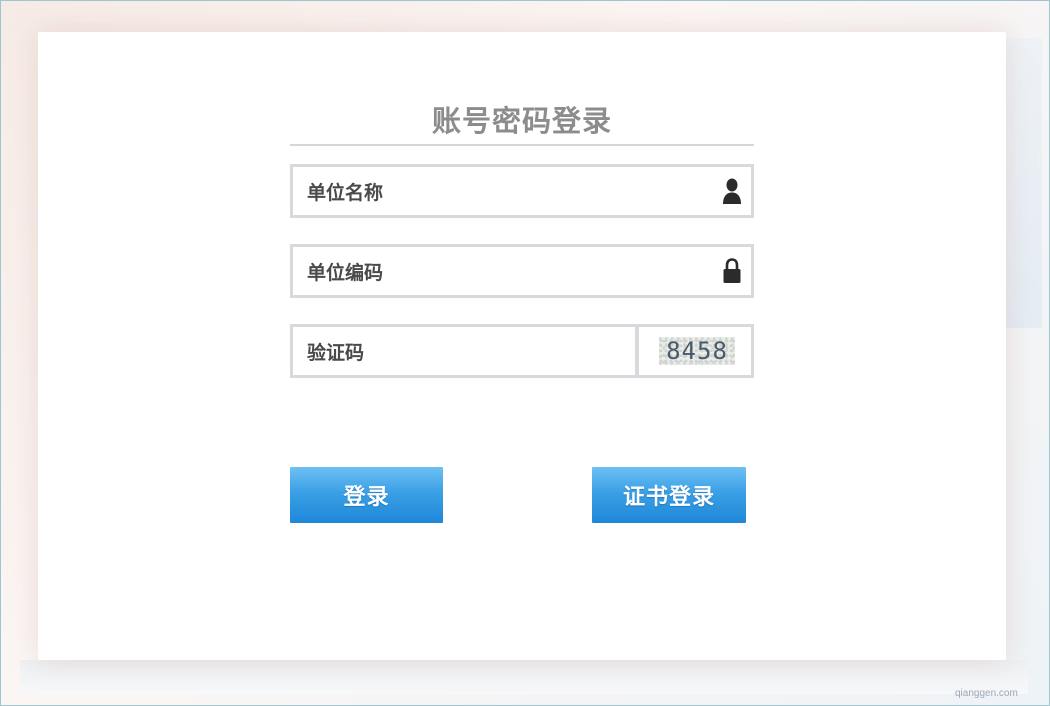 This screenshot has height=706, width=1050. I want to click on captcha-image-box: 8458, so click(695, 351).